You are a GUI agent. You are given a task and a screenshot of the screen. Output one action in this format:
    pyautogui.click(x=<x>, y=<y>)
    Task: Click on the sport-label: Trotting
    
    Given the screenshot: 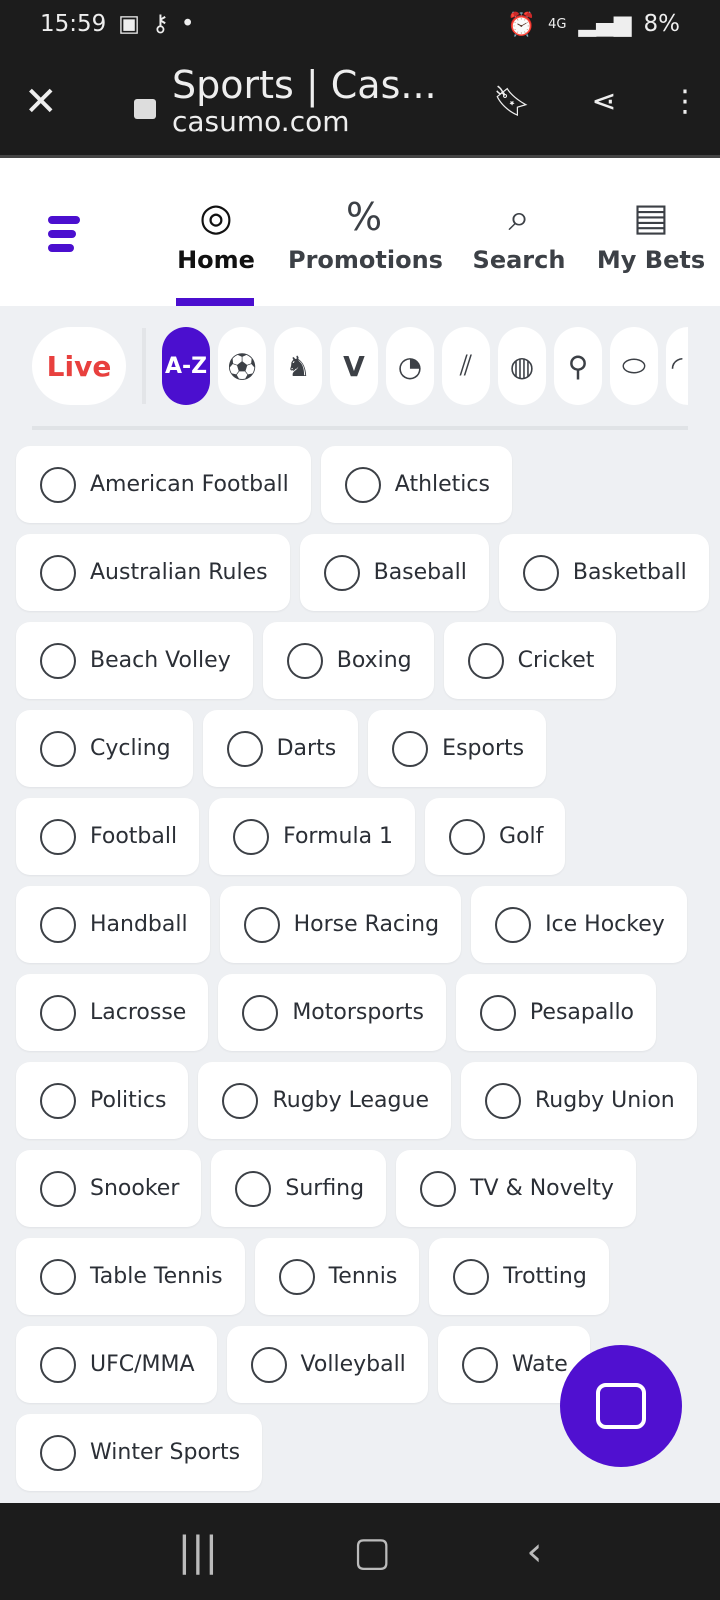 What is the action you would take?
    pyautogui.click(x=545, y=1276)
    